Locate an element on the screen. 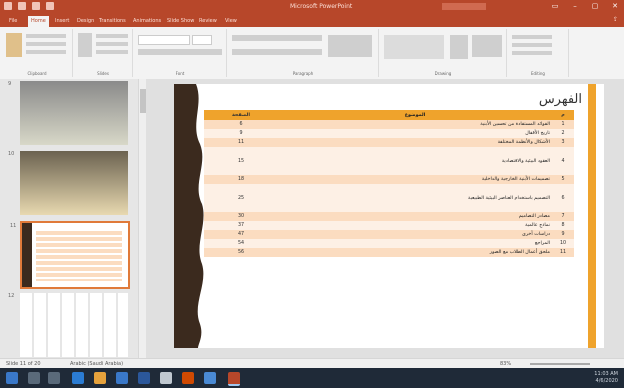 This screenshot has width=624, height=388. new-slide-button is located at coordinates (85, 45).